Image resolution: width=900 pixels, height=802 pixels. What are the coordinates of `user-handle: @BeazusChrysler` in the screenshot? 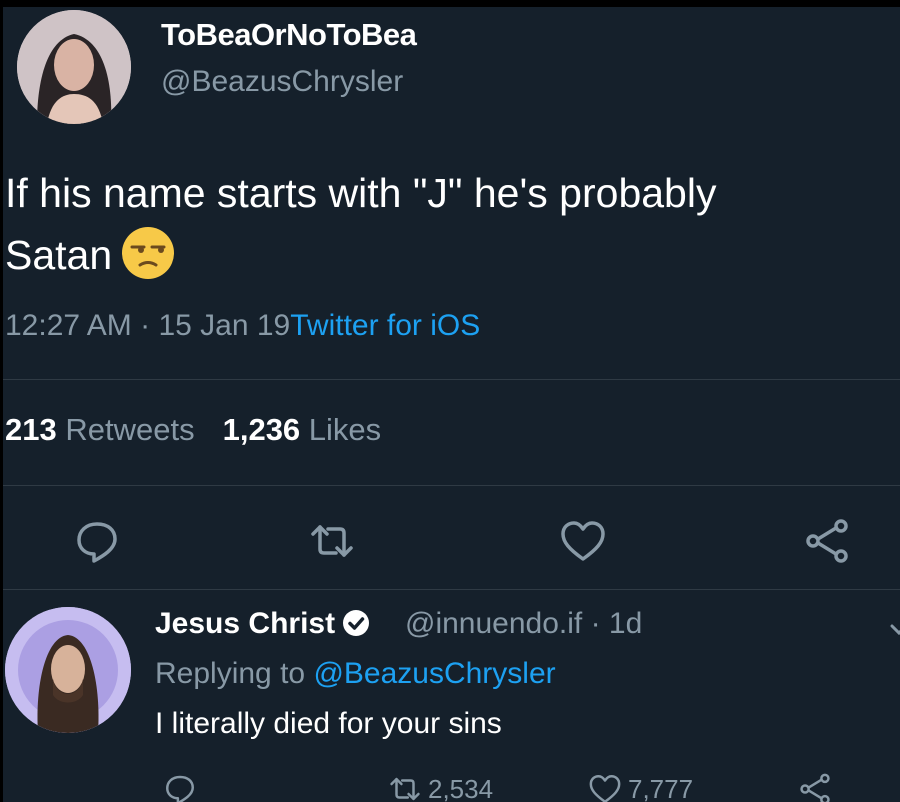 It's located at (282, 82).